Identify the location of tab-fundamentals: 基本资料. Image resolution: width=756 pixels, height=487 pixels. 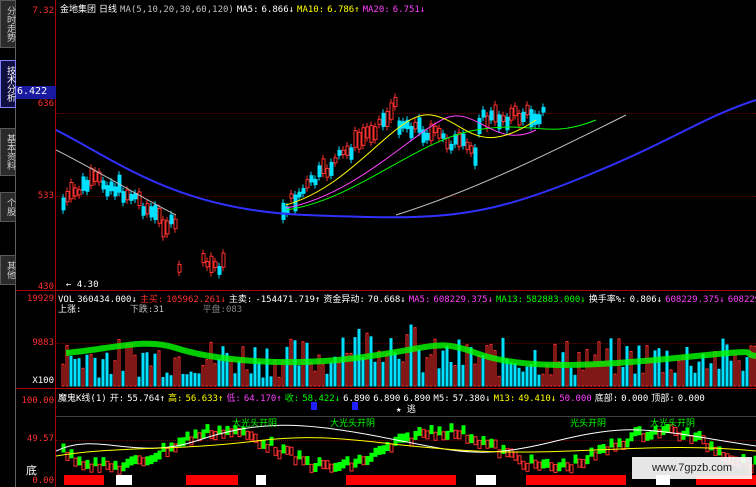
(8, 152).